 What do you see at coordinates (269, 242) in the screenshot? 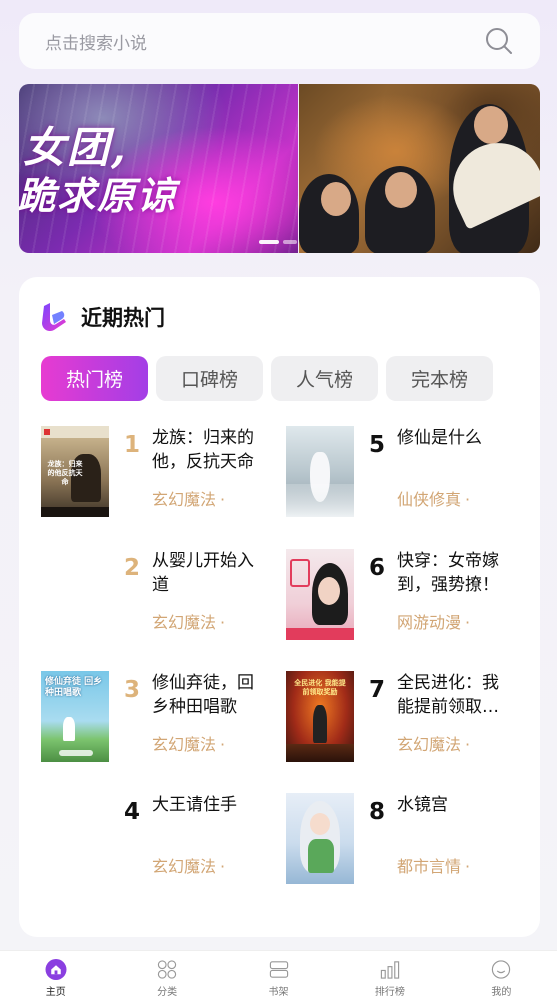
I see `carousel-dot-active` at bounding box center [269, 242].